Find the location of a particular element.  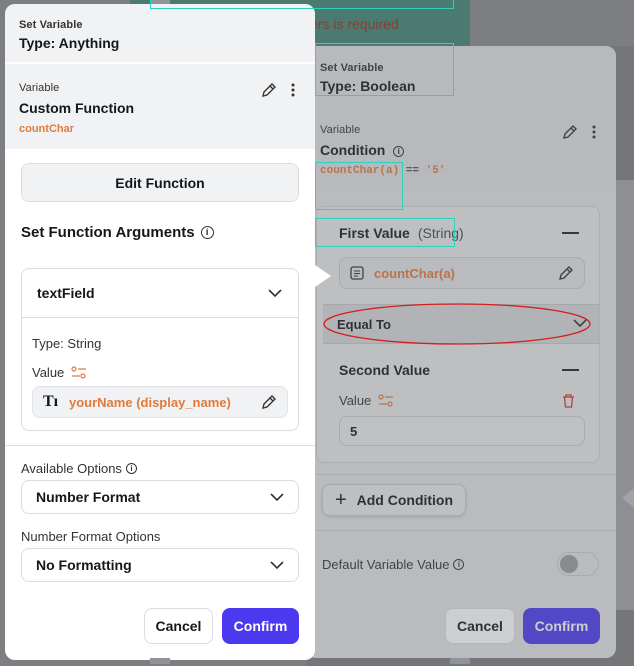

background-error-text: ers is required is located at coordinates (354, 24).